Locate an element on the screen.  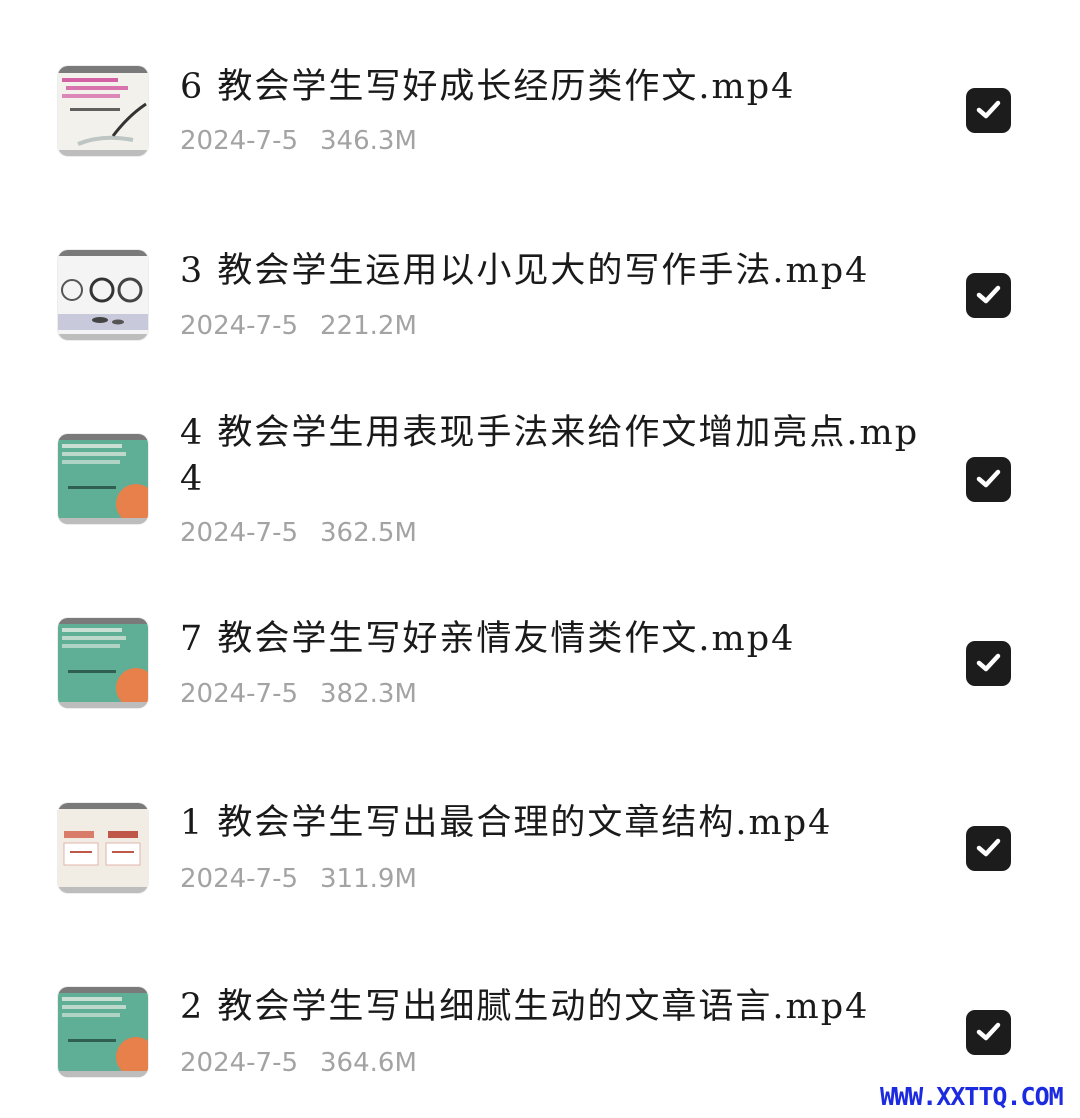
file-meta: 2024-7-5 346.3M is located at coordinates (298, 141).